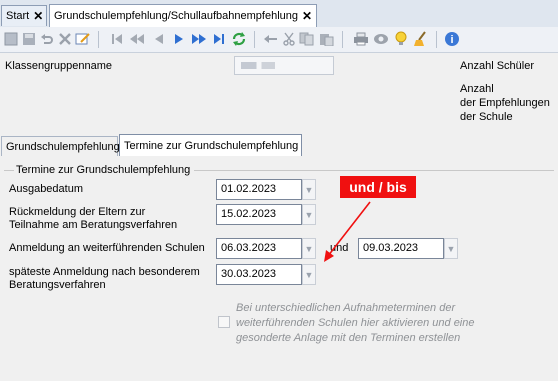 The width and height of the screenshot is (558, 381). Describe the element at coordinates (258, 65) in the screenshot. I see `redacted-value` at that location.